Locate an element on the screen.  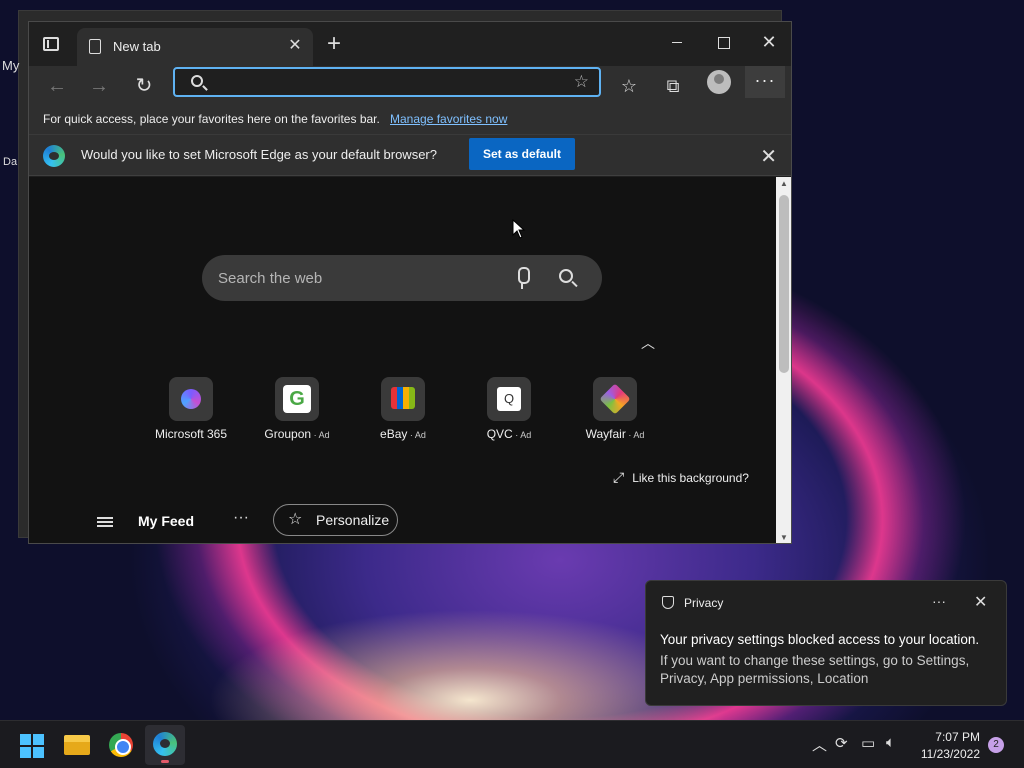
scroll-down-arrow: ▼ is located at coordinates (783, 537).